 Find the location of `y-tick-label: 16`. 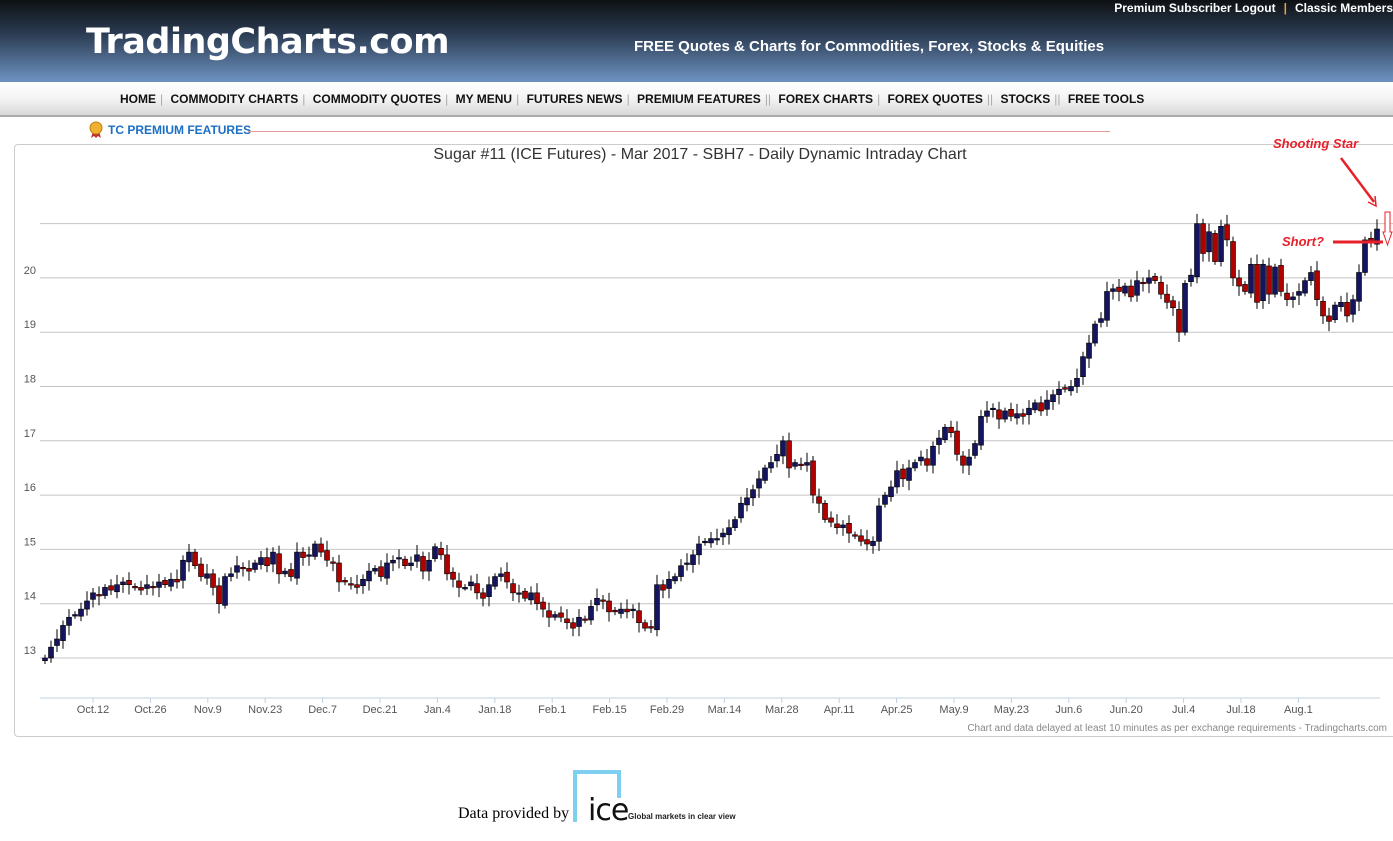

y-tick-label: 16 is located at coordinates (30, 488).